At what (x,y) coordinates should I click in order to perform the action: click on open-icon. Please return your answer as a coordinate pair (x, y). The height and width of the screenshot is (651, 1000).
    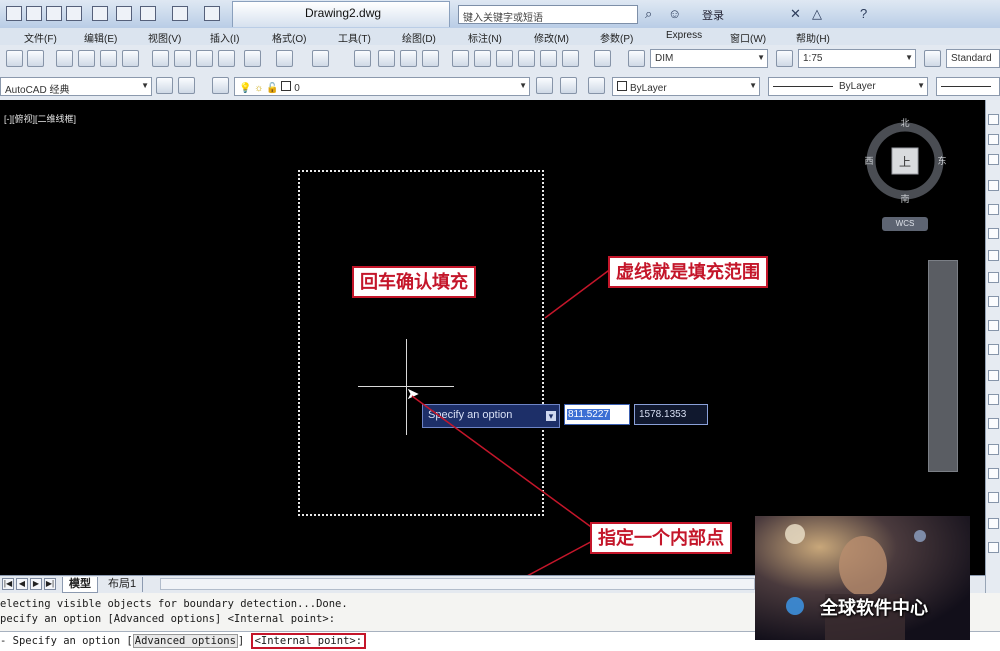
    Looking at the image, I should click on (54, 13).